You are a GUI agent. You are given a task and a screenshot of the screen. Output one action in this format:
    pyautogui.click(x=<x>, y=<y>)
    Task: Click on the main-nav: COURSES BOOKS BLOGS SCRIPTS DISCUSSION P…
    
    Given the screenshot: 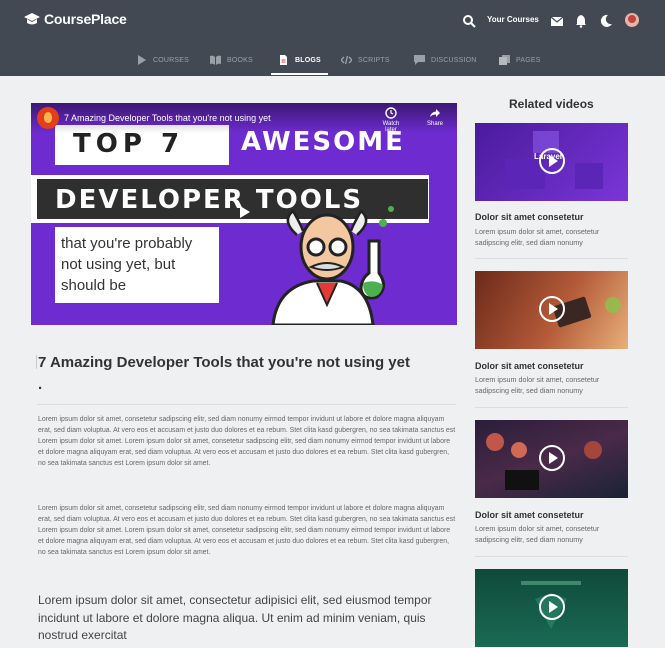 What is the action you would take?
    pyautogui.click(x=332, y=60)
    